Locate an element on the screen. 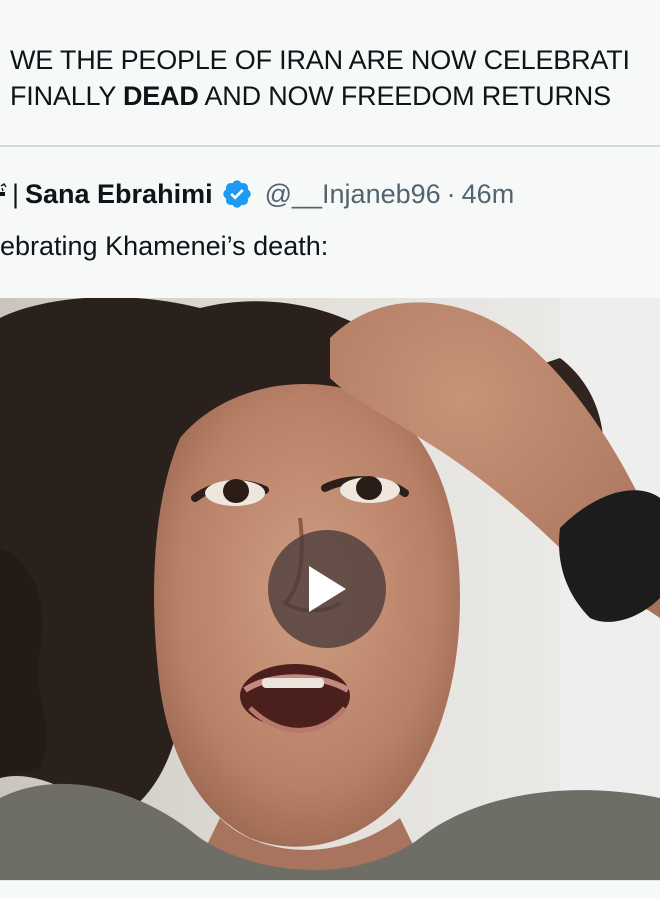  quoted-tweet-header: | Sana Ebrahimi @__Injaneb96 · 46m is located at coordinates (257, 194).